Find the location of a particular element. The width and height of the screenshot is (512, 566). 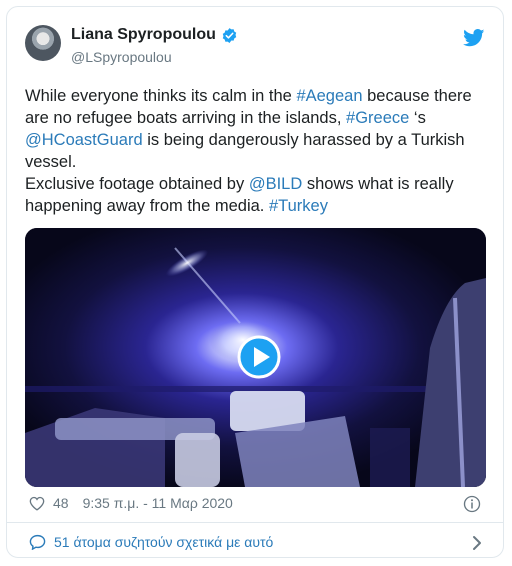

tweet-text-segment: While everyone thinks its calm in the is located at coordinates (161, 96).